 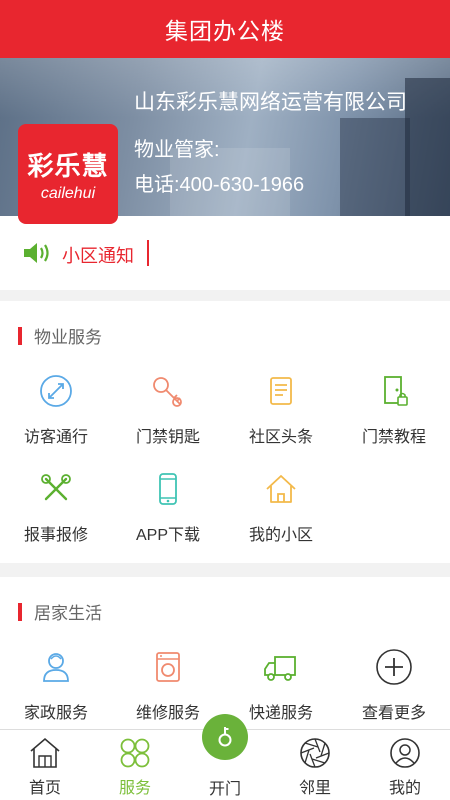 What do you see at coordinates (225, 253) in the screenshot?
I see `community-notice: 小区通知` at bounding box center [225, 253].